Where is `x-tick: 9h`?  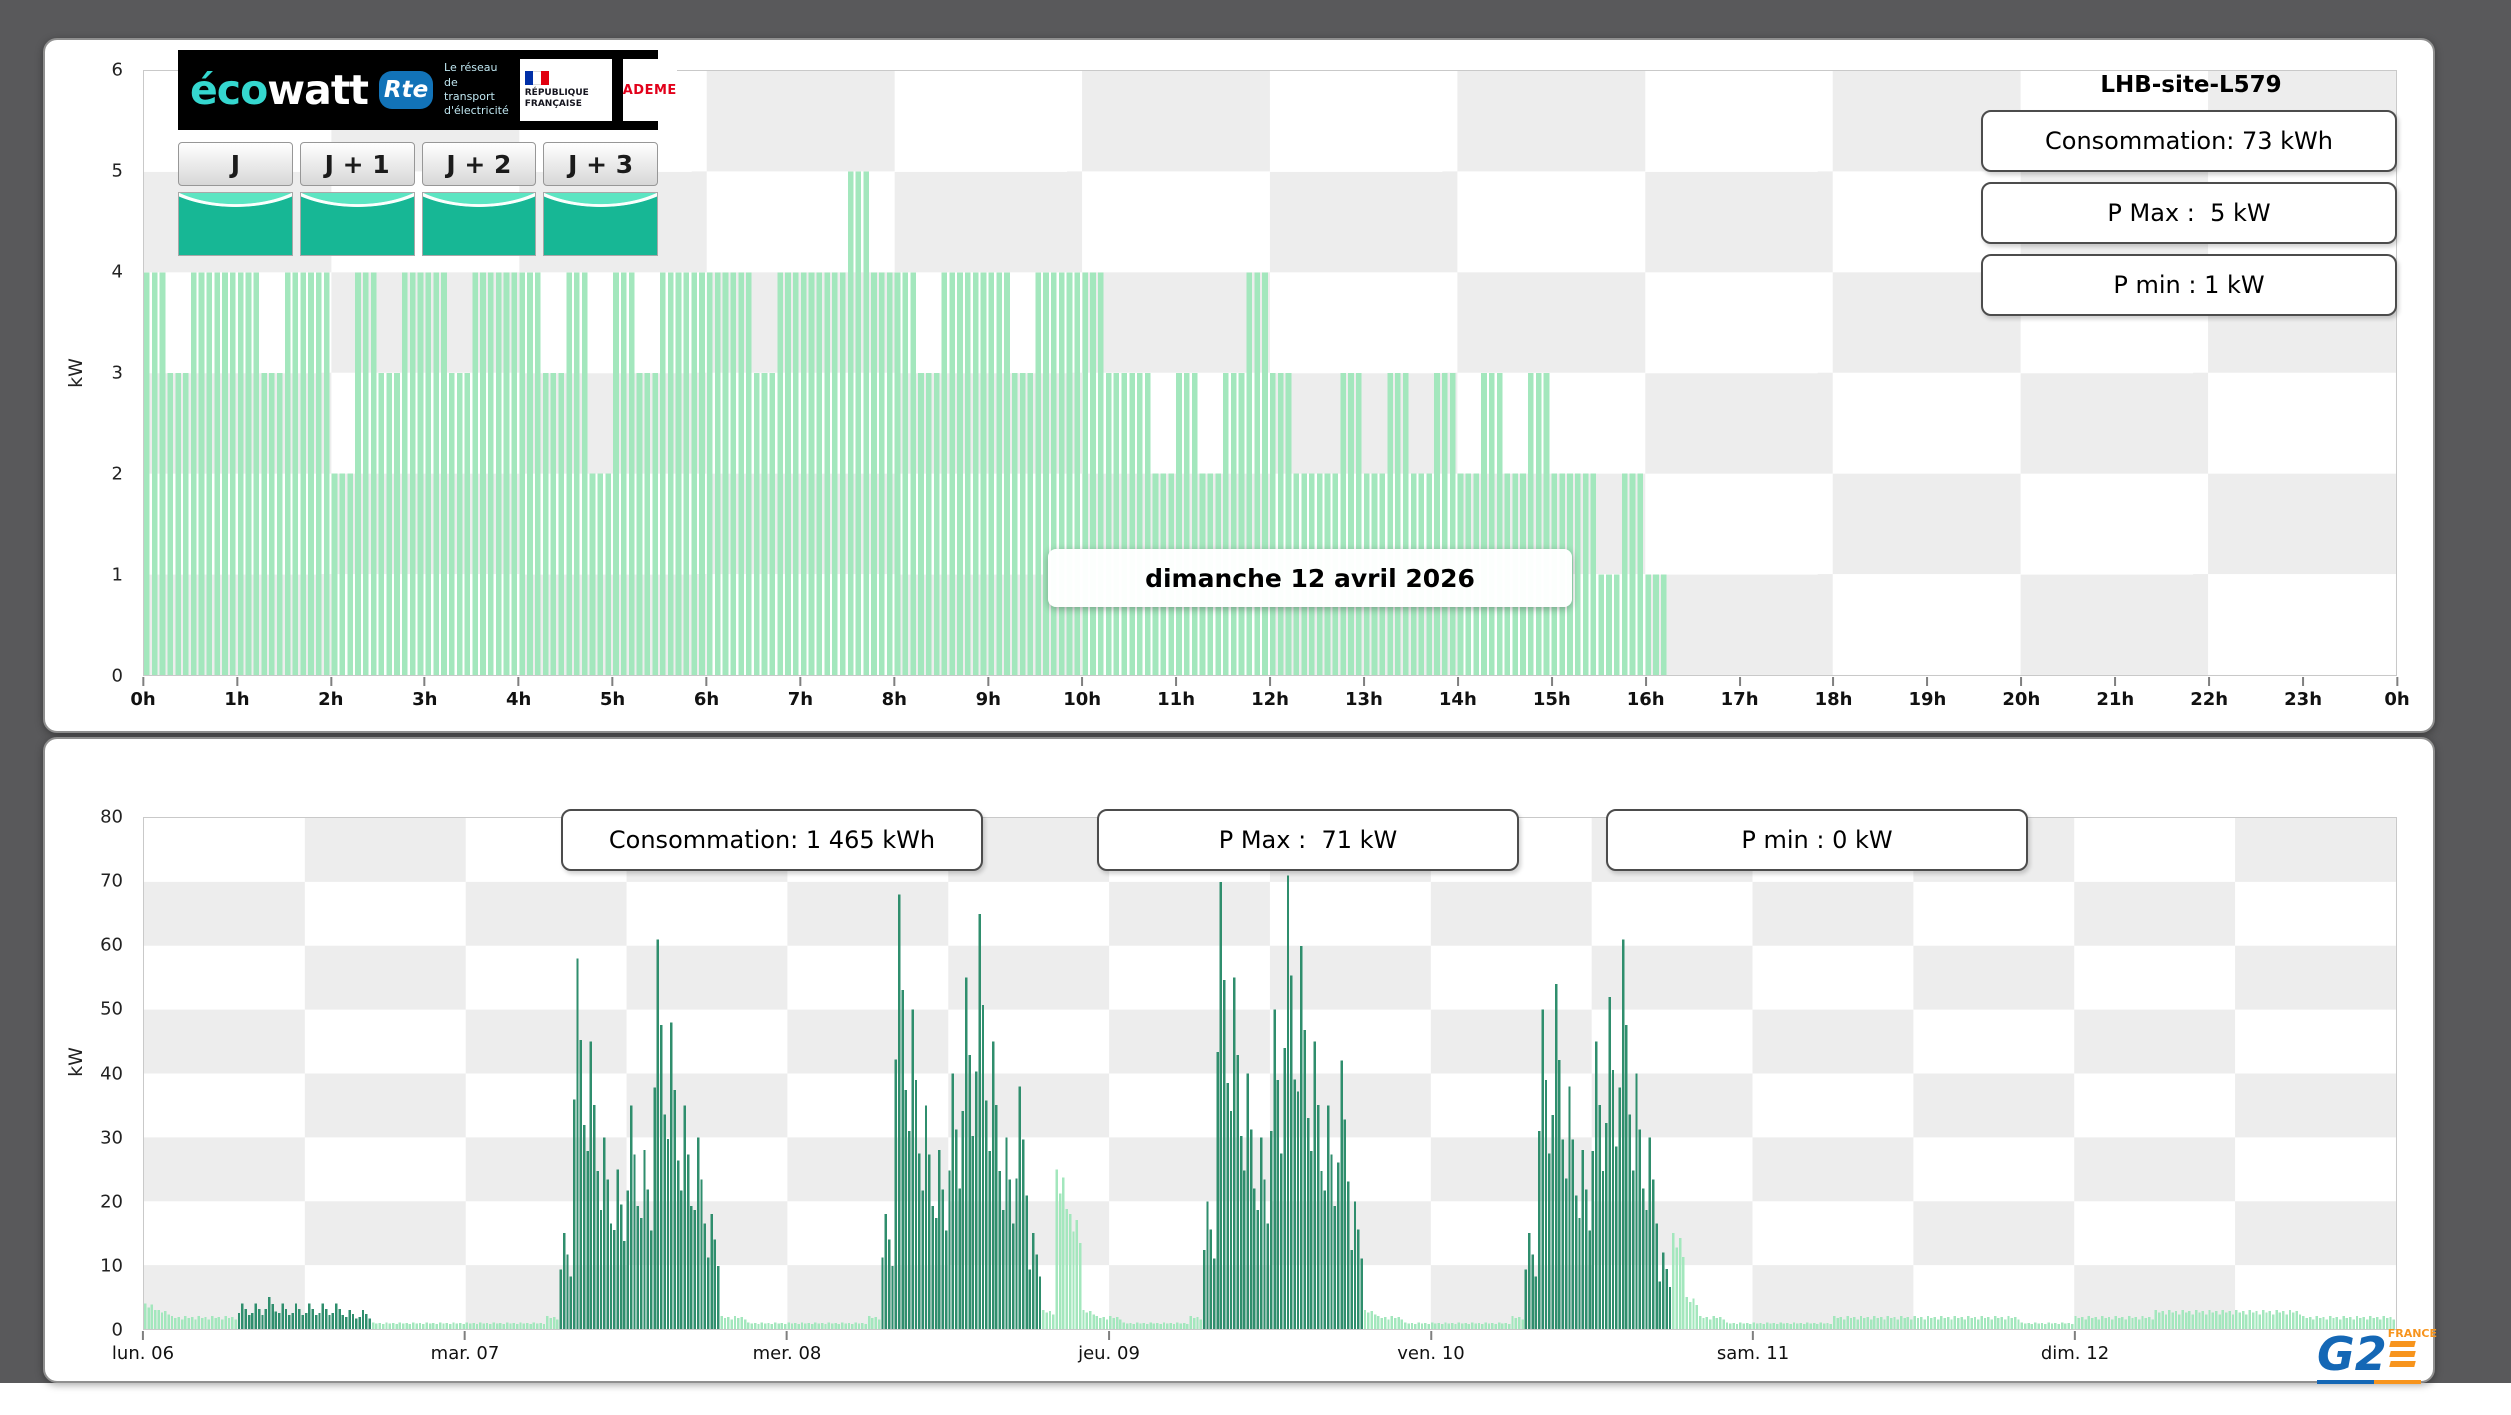
x-tick: 9h is located at coordinates (988, 693).